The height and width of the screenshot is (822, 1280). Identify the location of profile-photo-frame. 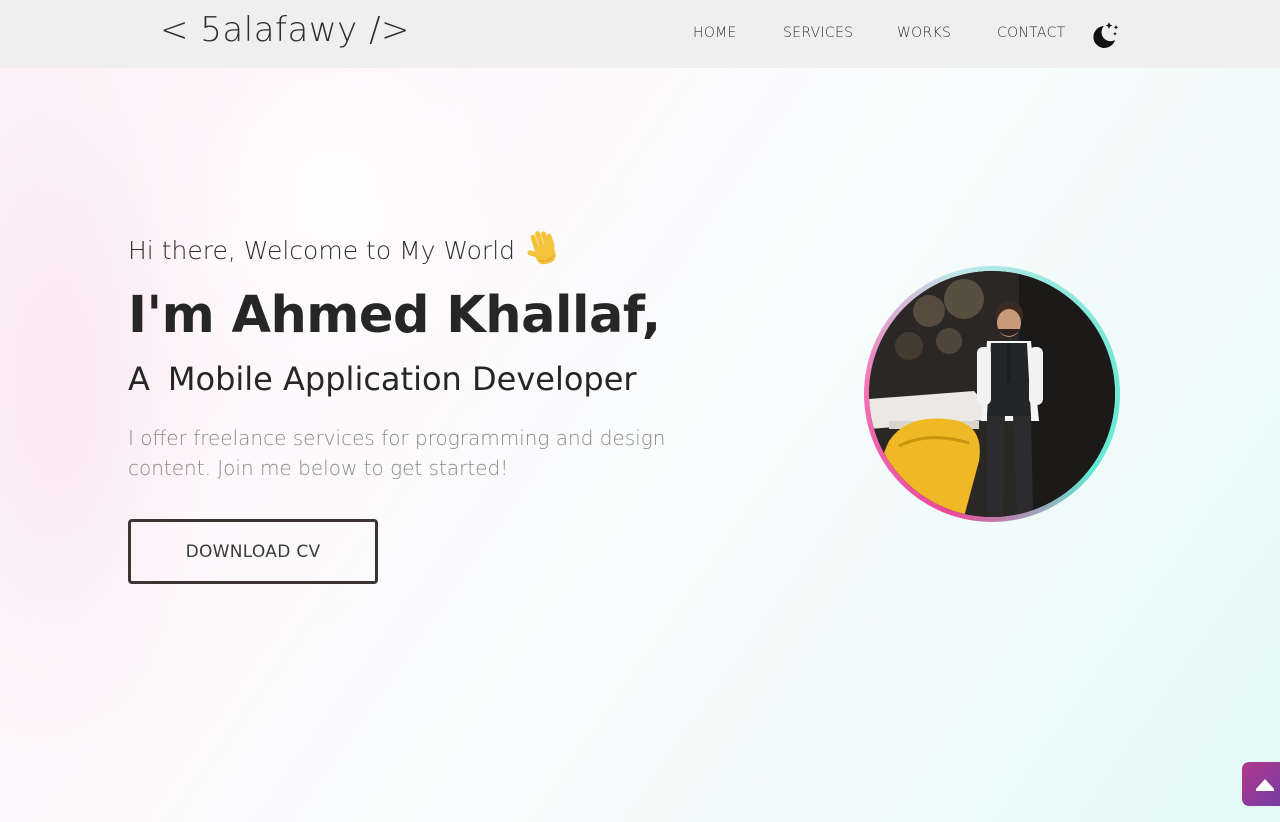
(992, 394).